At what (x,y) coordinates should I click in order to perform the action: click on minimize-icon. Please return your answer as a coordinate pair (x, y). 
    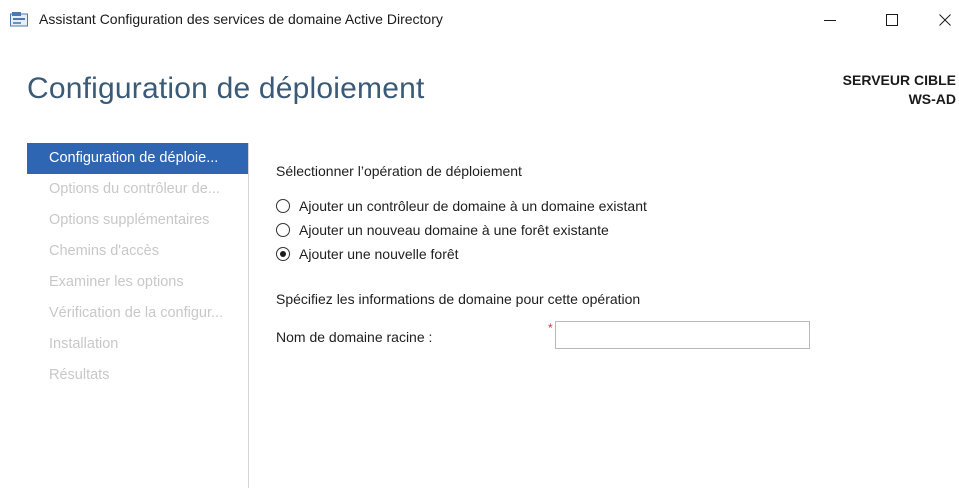
    Looking at the image, I should click on (830, 20).